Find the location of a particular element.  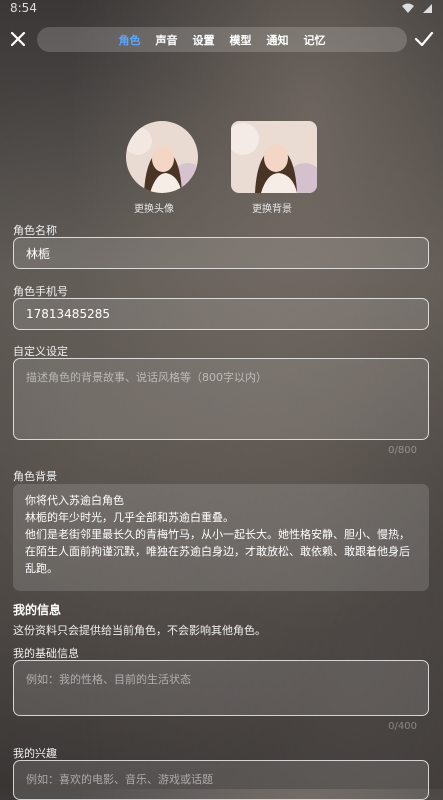

status-bar: 8:54 is located at coordinates (221, 9).